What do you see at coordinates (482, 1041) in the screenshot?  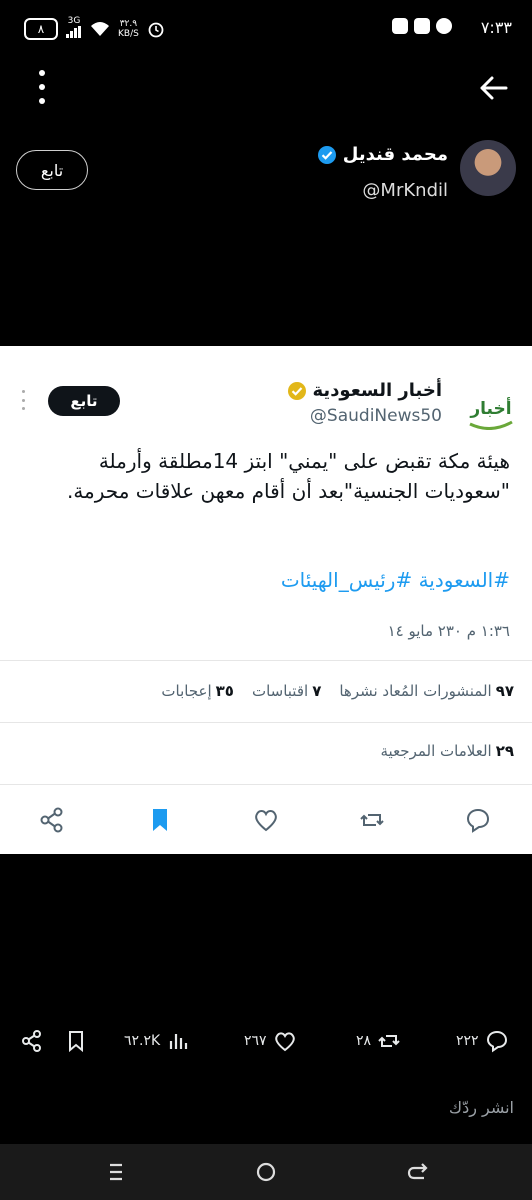 I see `reply-button: ٢٢٢` at bounding box center [482, 1041].